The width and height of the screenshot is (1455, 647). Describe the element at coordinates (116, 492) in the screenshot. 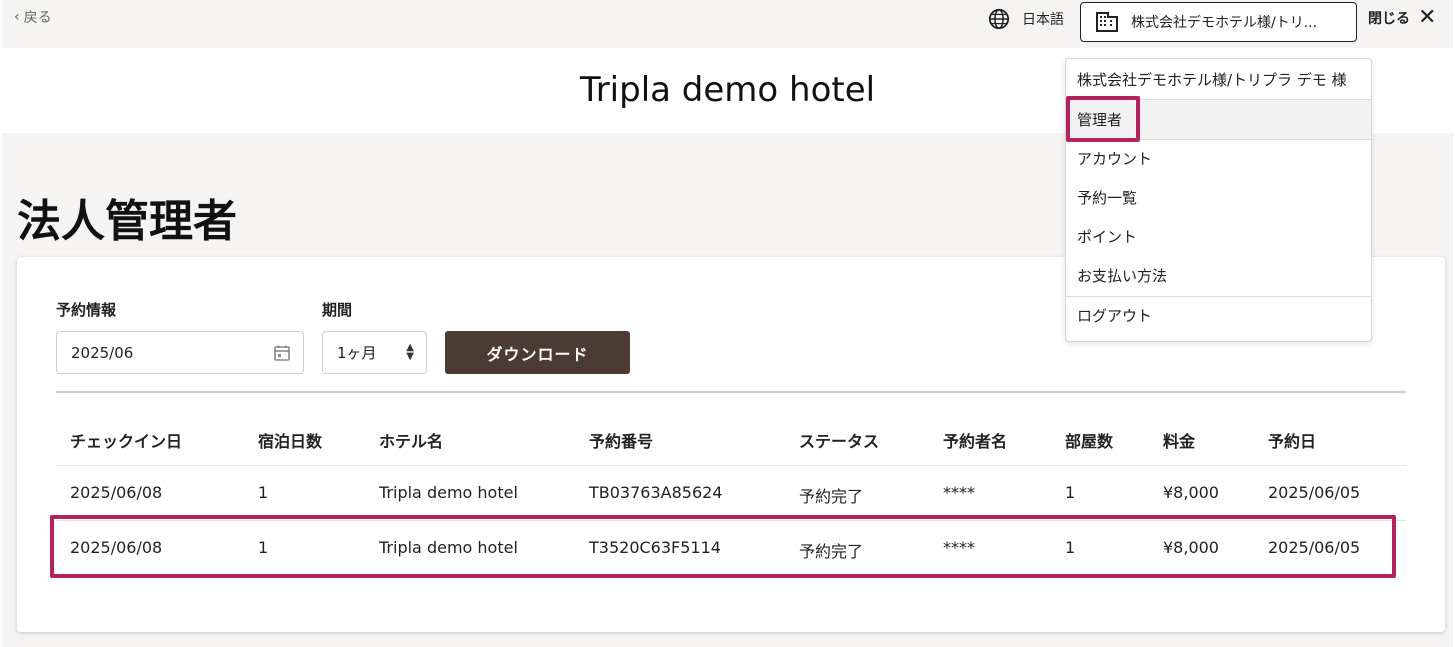

I see `cell-checkin-date: 2025/06/08` at that location.